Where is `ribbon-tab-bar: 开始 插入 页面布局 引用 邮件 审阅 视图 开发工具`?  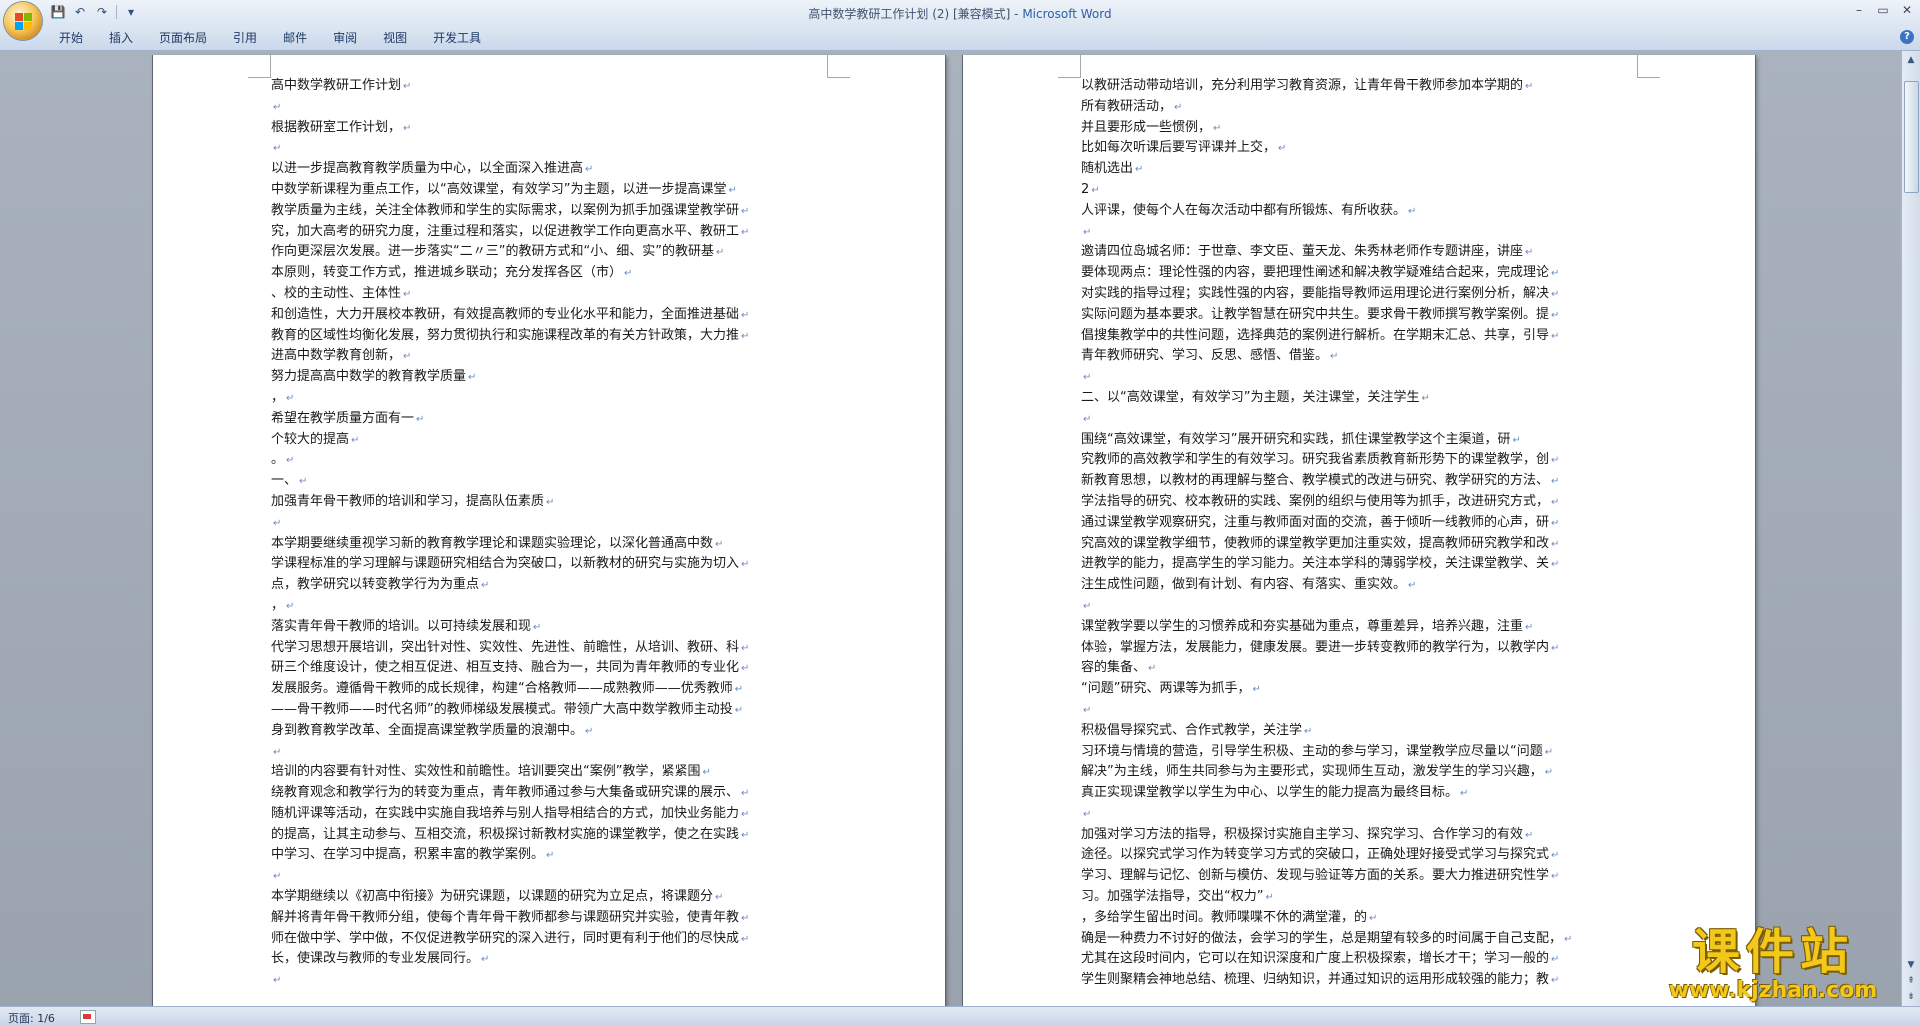
ribbon-tab-bar: 开始 插入 页面布局 引用 邮件 审阅 视图 开发工具 is located at coordinates (960, 38).